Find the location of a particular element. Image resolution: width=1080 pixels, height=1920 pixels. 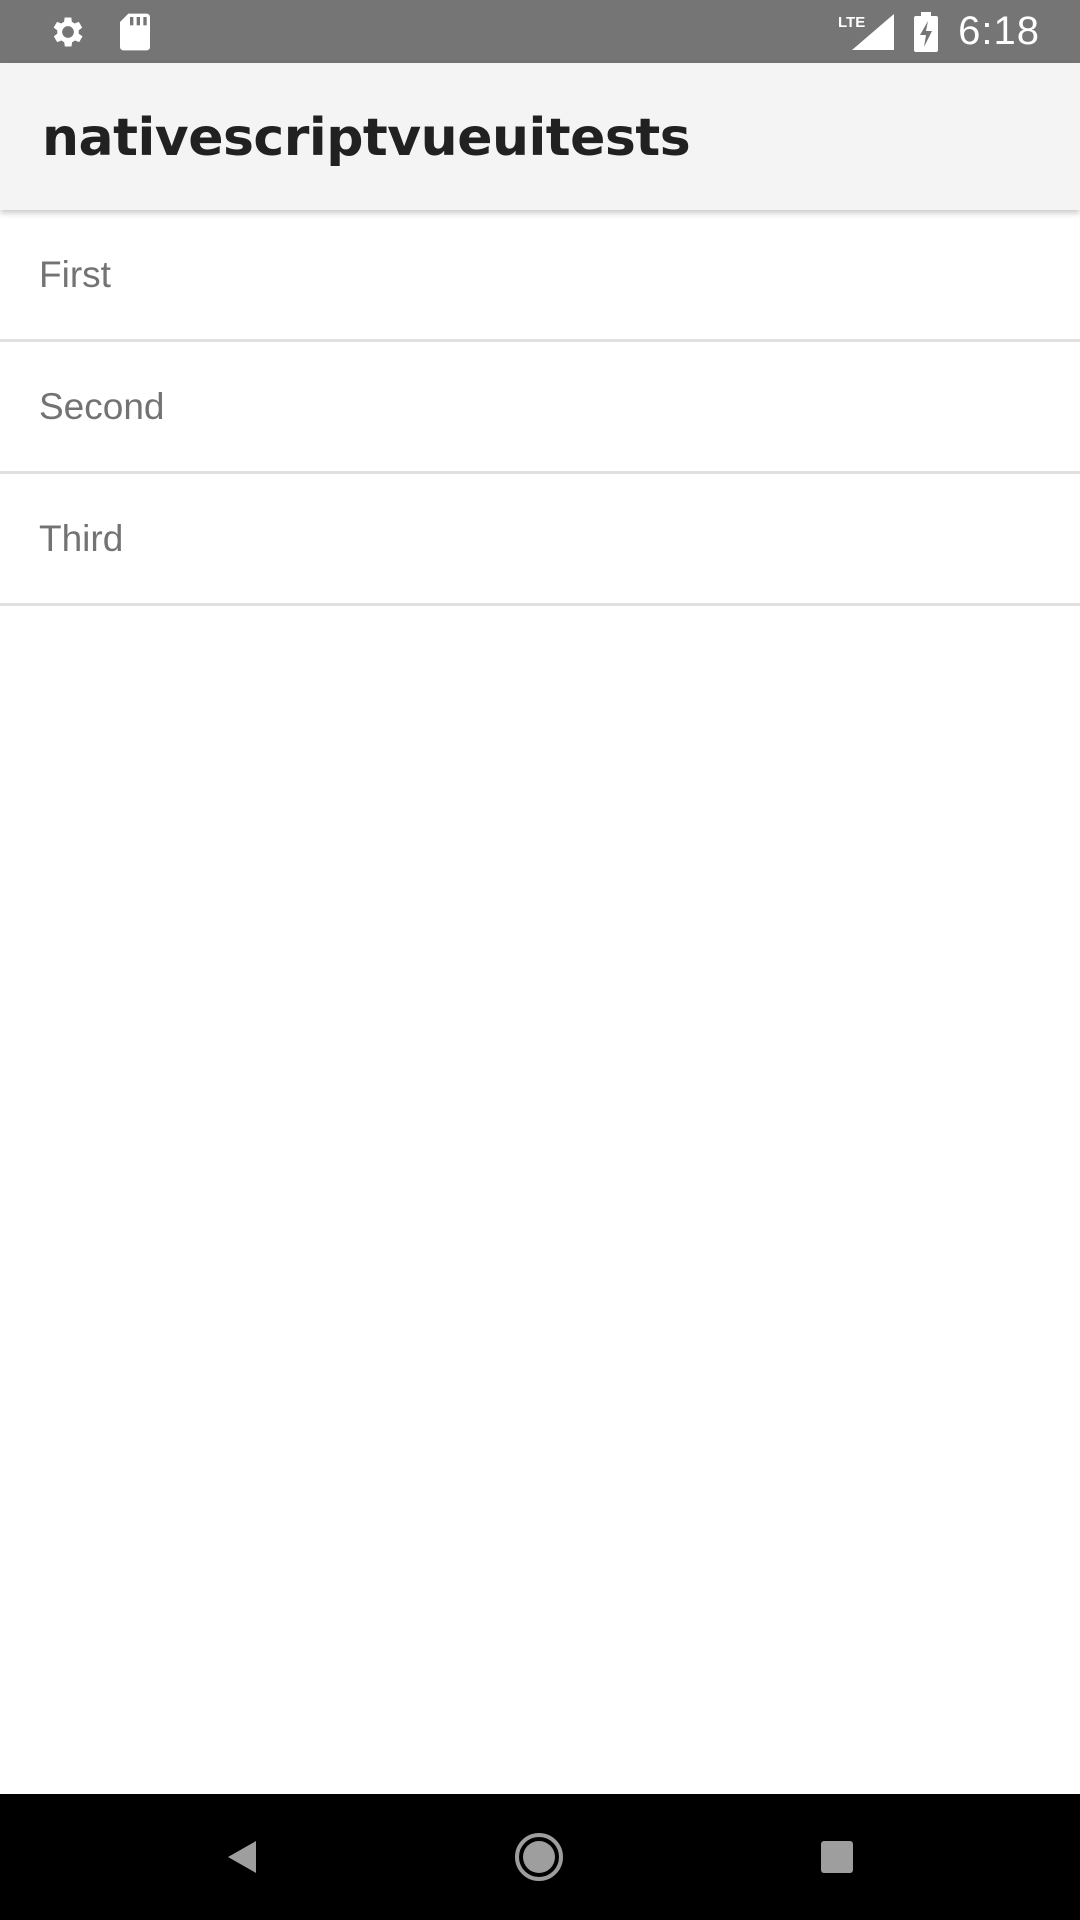

action-bar: nativescriptvueuitests is located at coordinates (540, 136).